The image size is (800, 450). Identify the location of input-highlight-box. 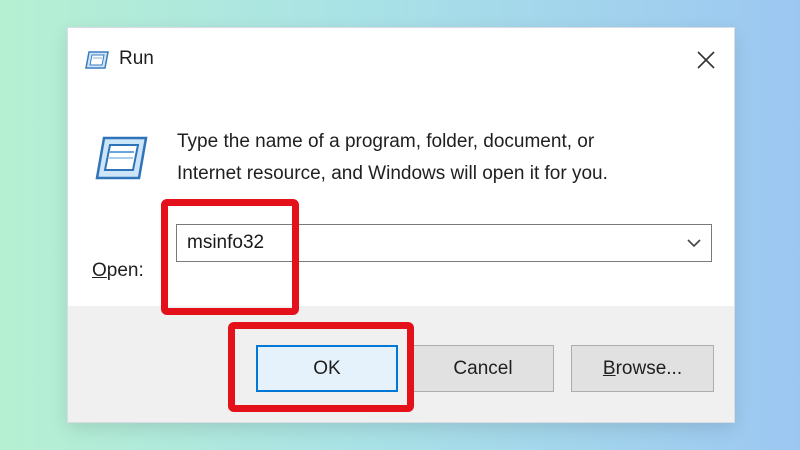
(230, 257).